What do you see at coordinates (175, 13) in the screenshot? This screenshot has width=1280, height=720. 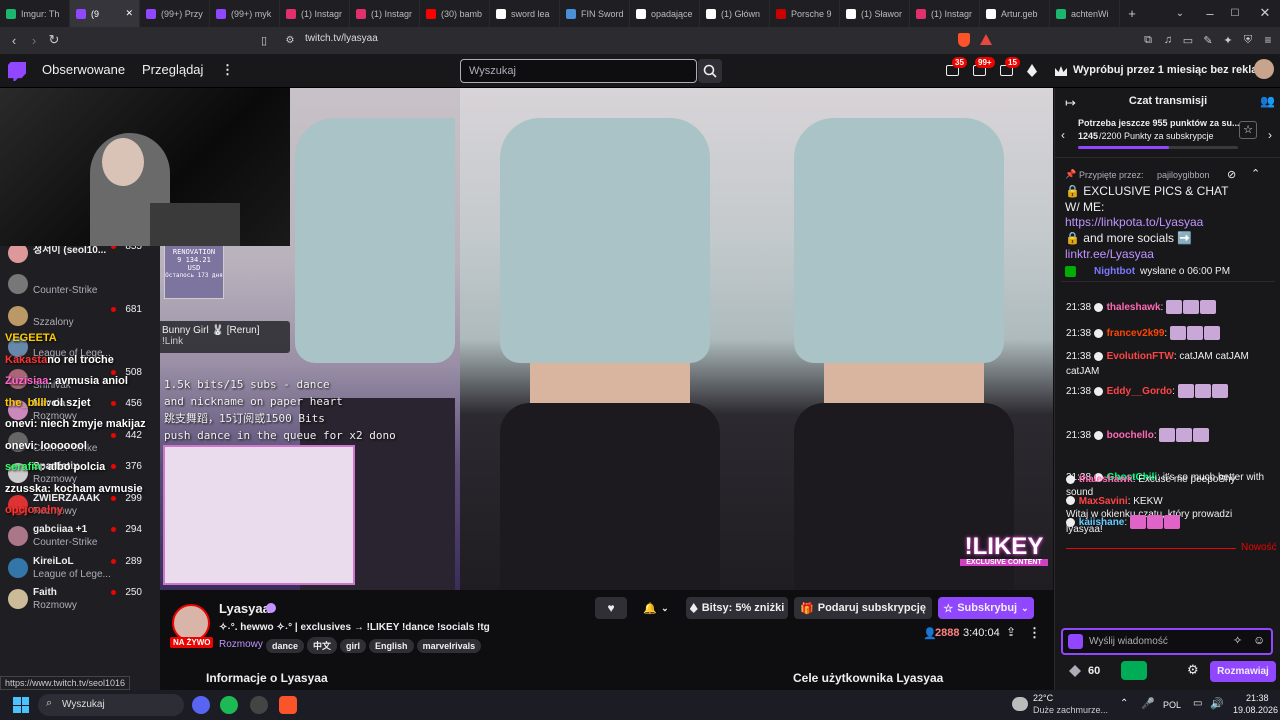 I see `browser-tab: (99+) Przy` at bounding box center [175, 13].